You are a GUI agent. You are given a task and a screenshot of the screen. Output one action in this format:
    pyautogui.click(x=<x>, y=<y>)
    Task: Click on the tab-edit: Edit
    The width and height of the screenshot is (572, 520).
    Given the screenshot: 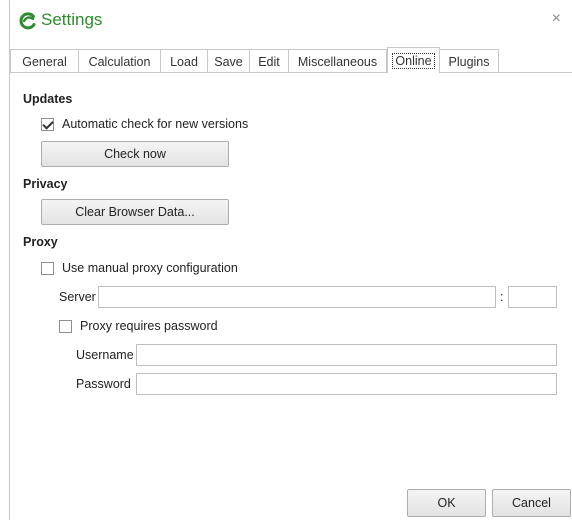 What is the action you would take?
    pyautogui.click(x=269, y=61)
    